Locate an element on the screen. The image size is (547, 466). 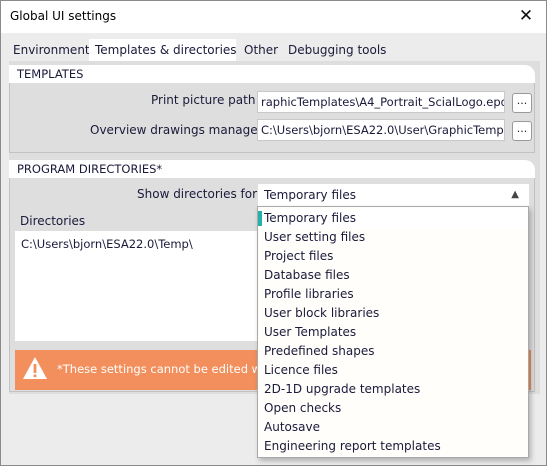
warning-icon is located at coordinates (35, 368).